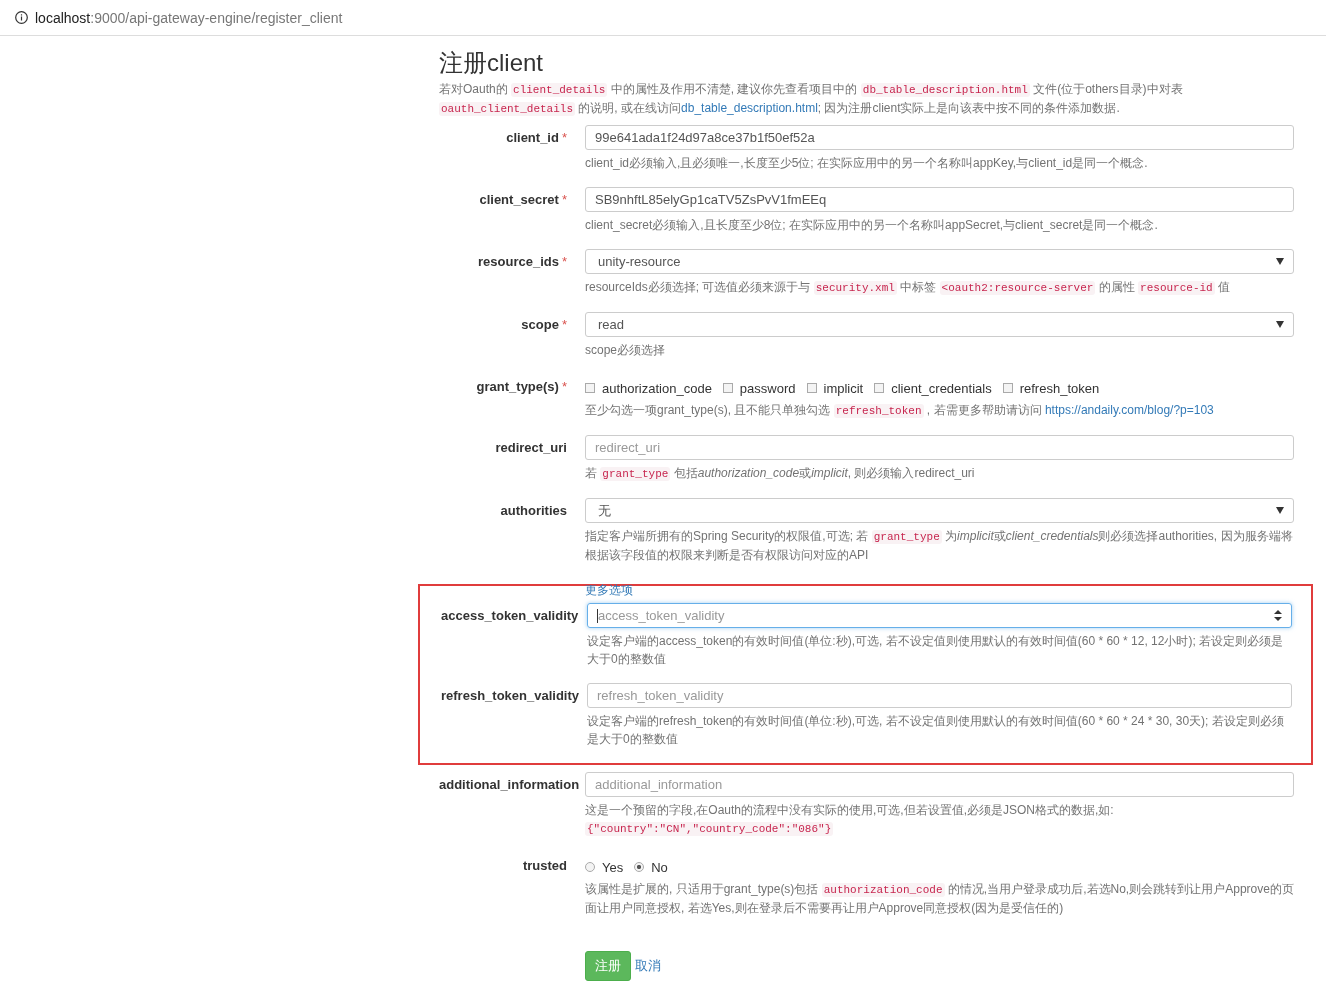  I want to click on help-text: 若对Oauth的 client_details 中的属性及作用不清楚, 建议你先查看项目中的 db_table_description.html 文件(位于others目录)中对表 oauth_client_details 的说明, 或在线访问db_table_description.html; 因为注册client实际上是向该表中按不同的条件添加数据., so click(811, 99).